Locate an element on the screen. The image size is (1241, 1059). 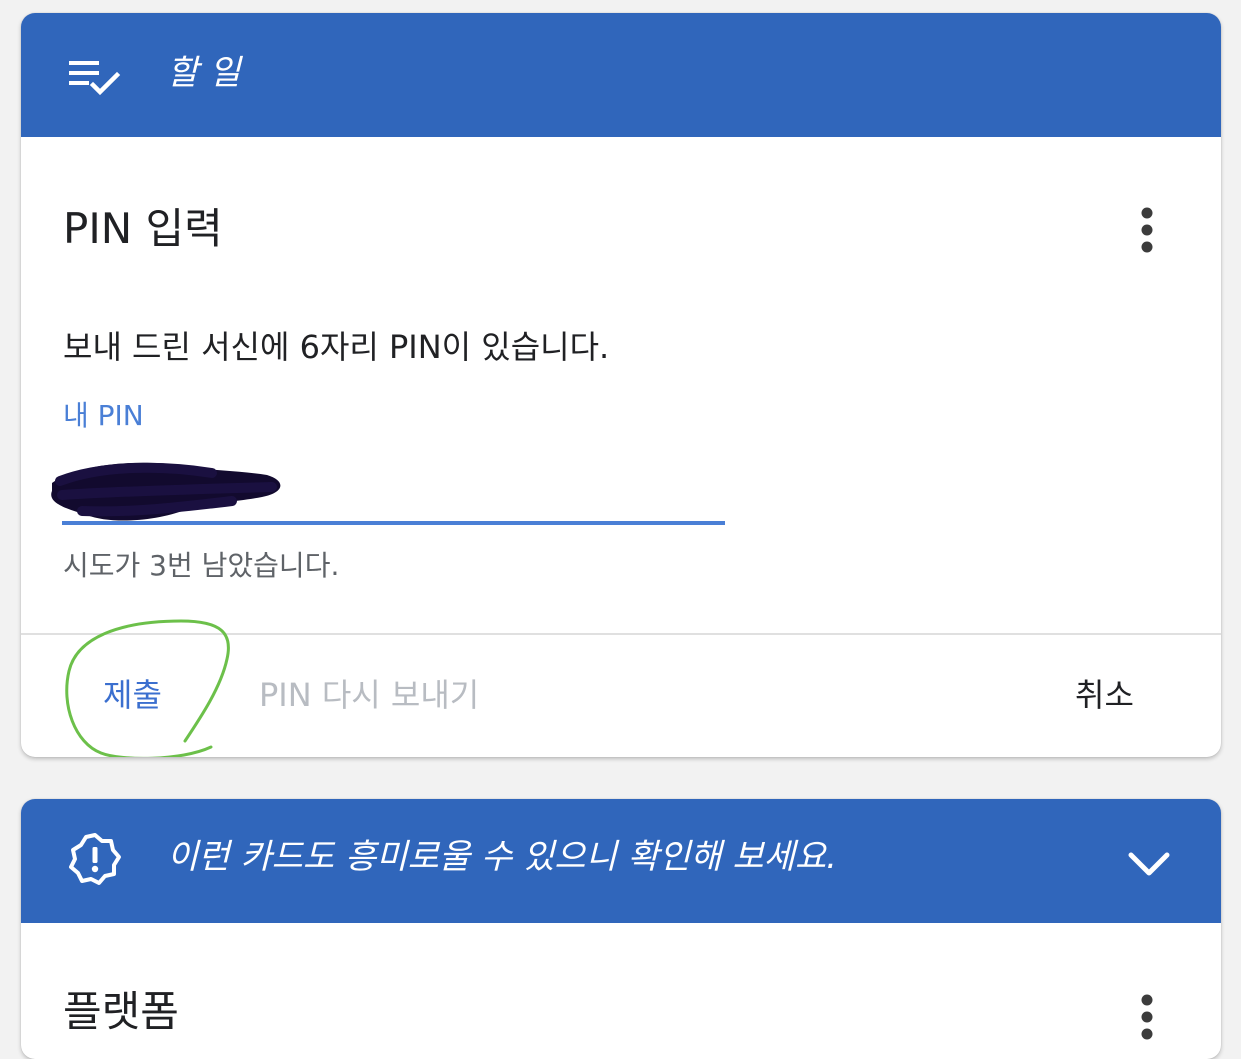
redaction-scribble is located at coordinates (166, 491).